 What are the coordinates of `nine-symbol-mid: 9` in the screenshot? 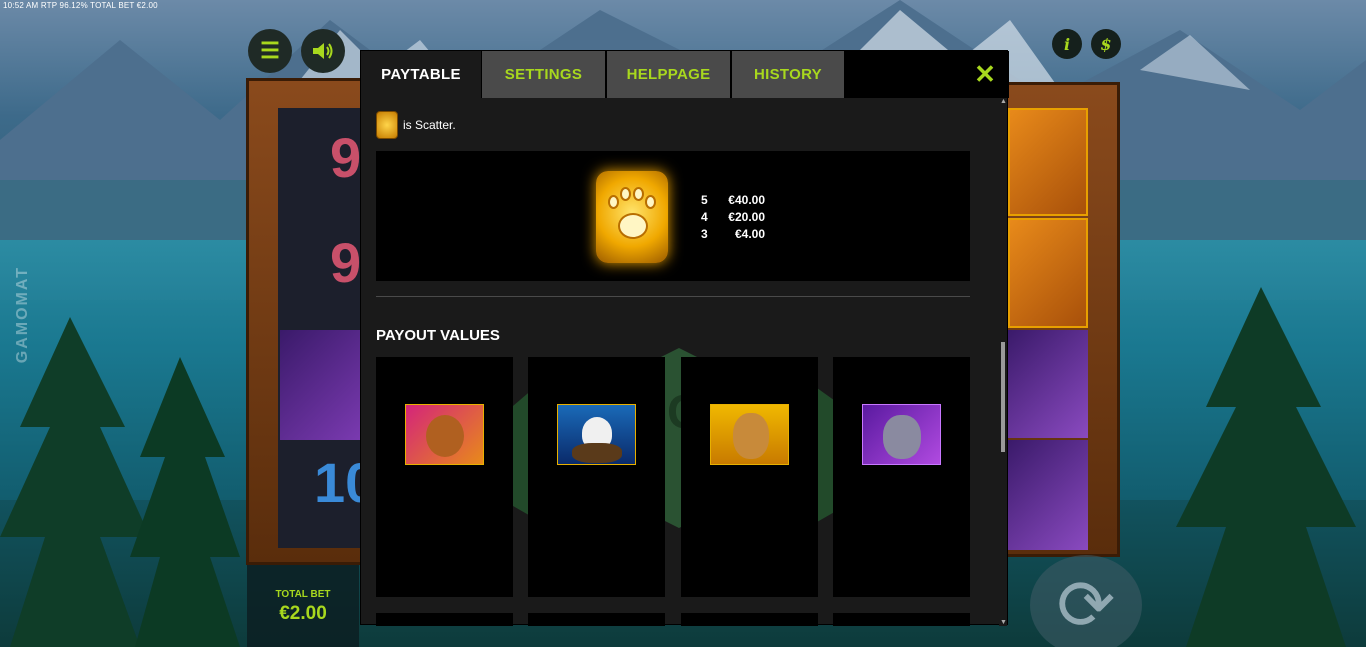 It's located at (346, 262).